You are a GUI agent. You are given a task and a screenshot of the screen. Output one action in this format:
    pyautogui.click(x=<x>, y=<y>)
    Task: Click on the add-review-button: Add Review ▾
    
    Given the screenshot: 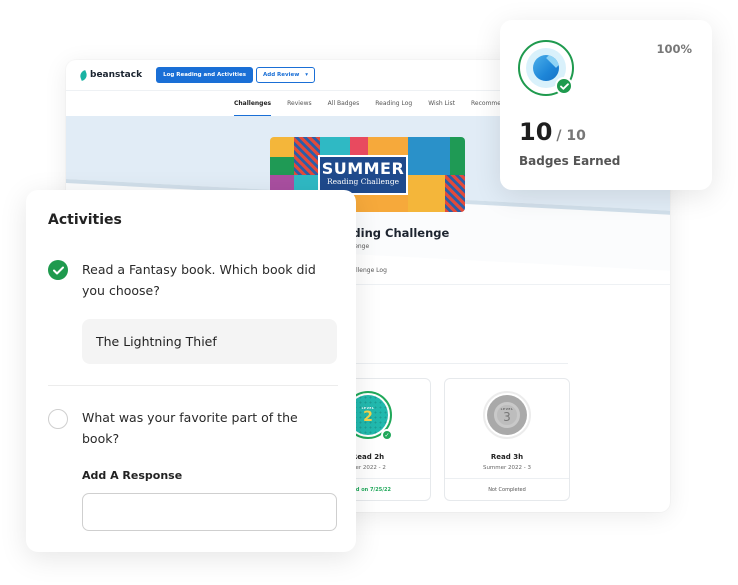 What is the action you would take?
    pyautogui.click(x=286, y=75)
    